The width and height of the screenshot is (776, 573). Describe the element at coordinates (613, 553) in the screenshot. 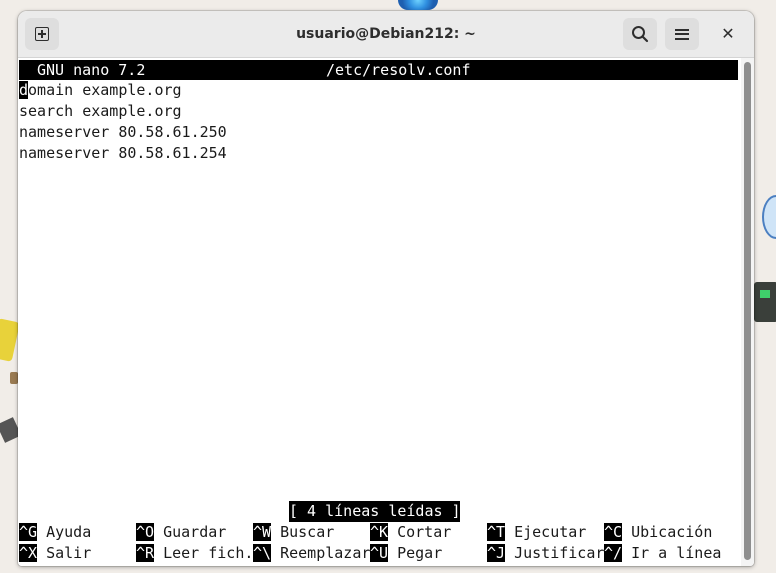

I see `shortcut-key: ^/` at that location.